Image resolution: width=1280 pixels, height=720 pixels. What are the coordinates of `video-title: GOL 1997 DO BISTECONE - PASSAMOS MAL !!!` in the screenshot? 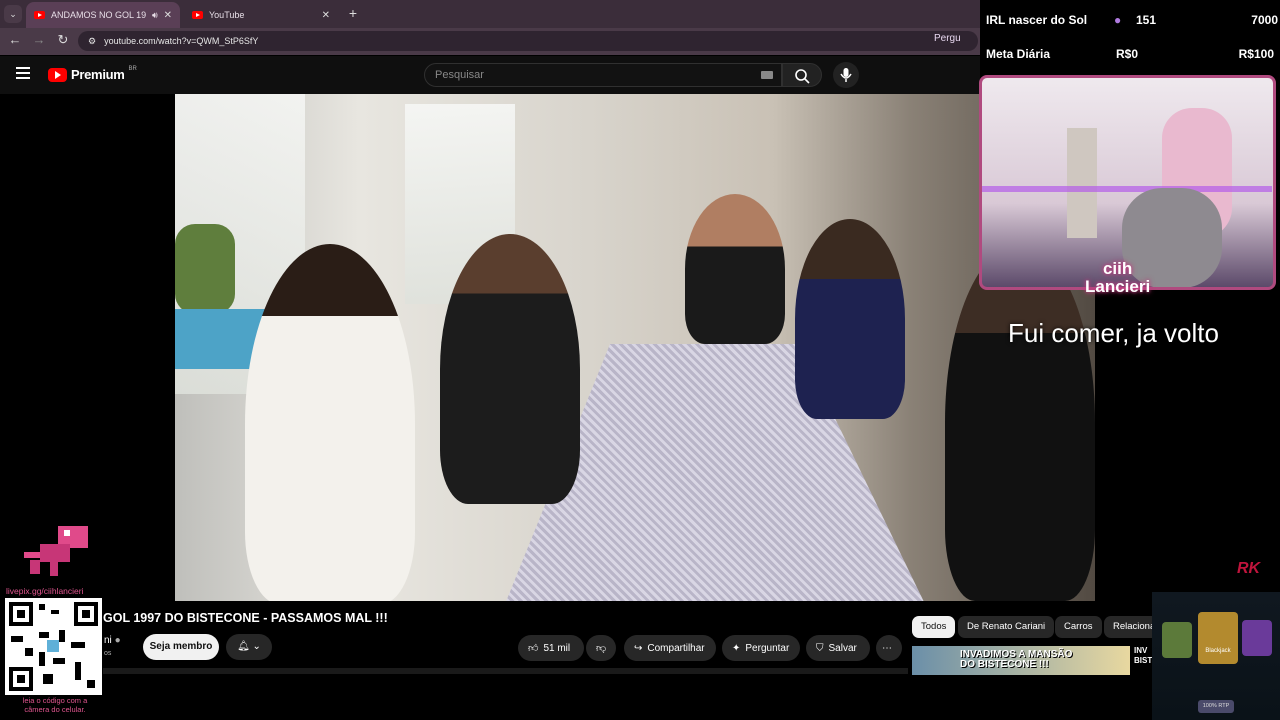 It's located at (245, 618).